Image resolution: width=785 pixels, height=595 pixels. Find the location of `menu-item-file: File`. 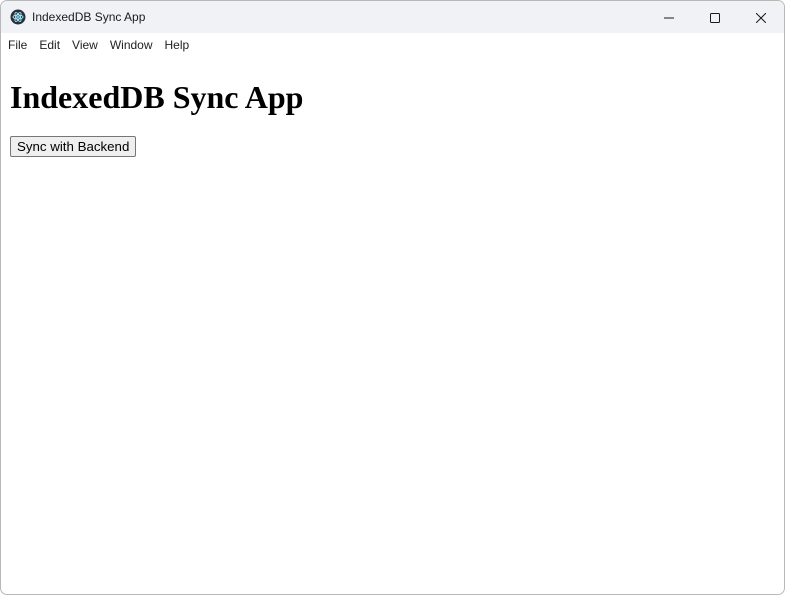

menu-item-file: File is located at coordinates (17, 45).